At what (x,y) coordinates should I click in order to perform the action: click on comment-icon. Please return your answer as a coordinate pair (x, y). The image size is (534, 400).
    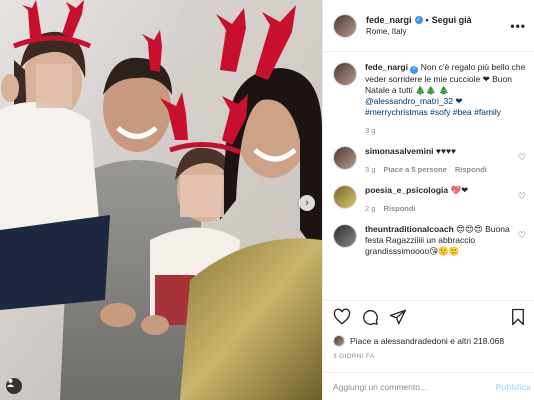
    Looking at the image, I should click on (370, 317).